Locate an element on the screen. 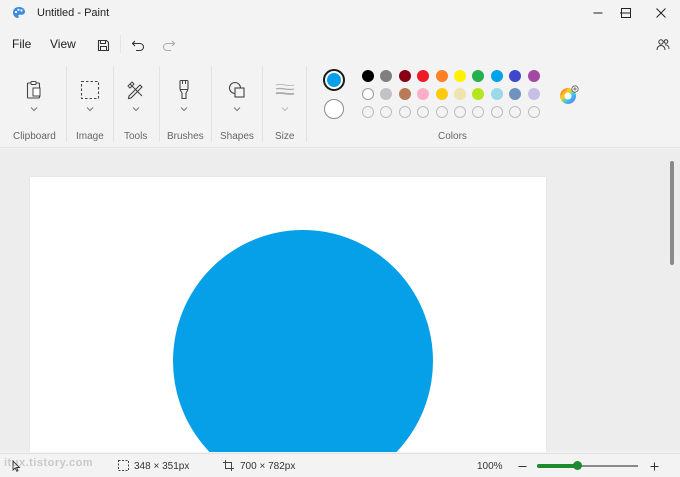  maximize-button is located at coordinates (626, 13).